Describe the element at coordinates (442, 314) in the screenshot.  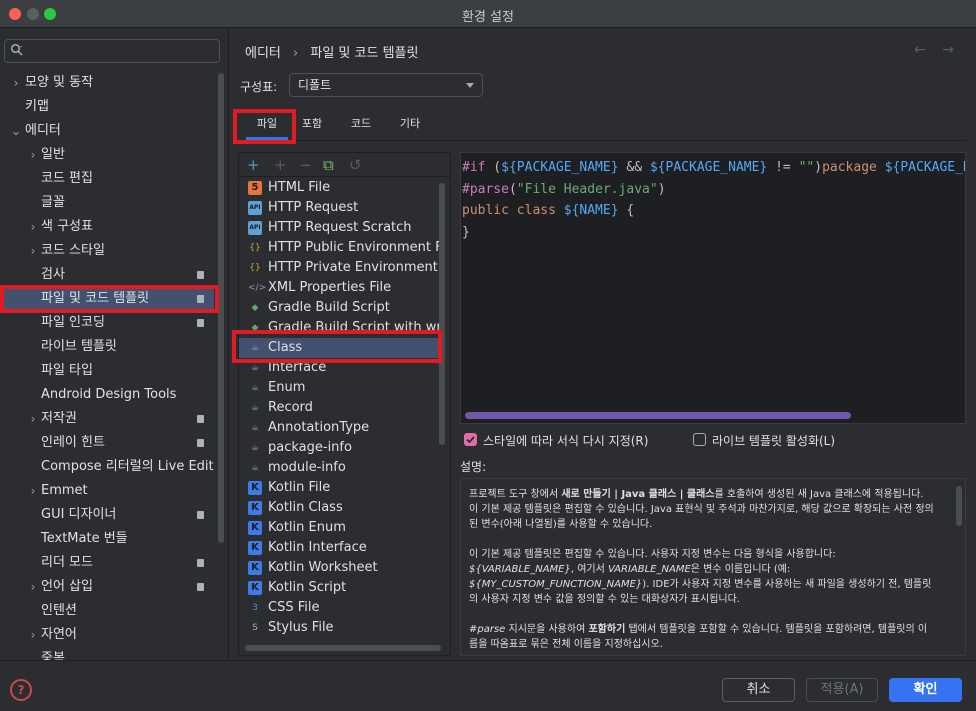
I see `list-scrollbar` at that location.